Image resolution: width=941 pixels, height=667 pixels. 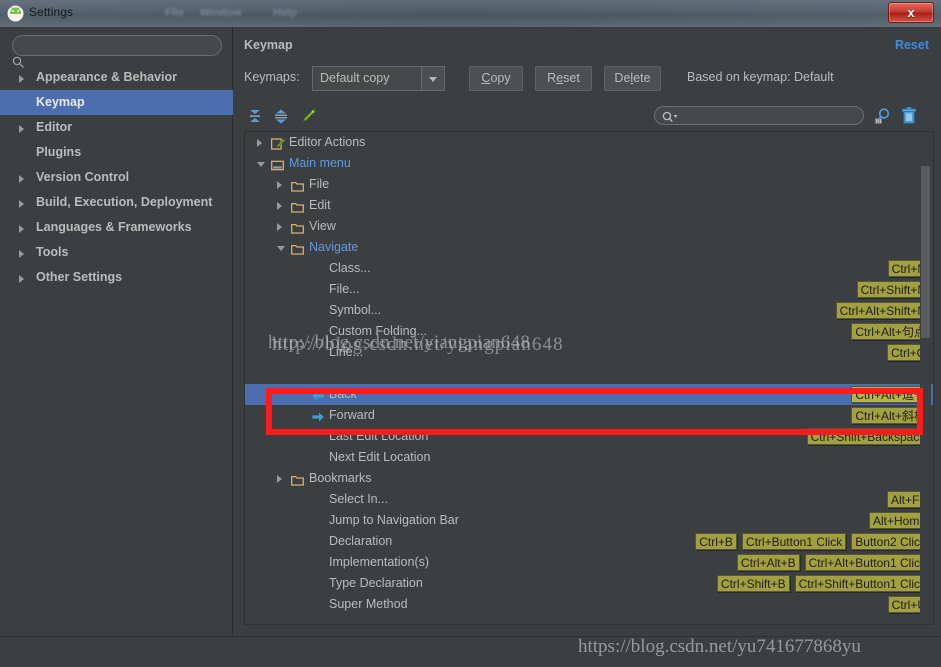 I want to click on sidebar-item-editor: Editor, so click(x=116, y=127).